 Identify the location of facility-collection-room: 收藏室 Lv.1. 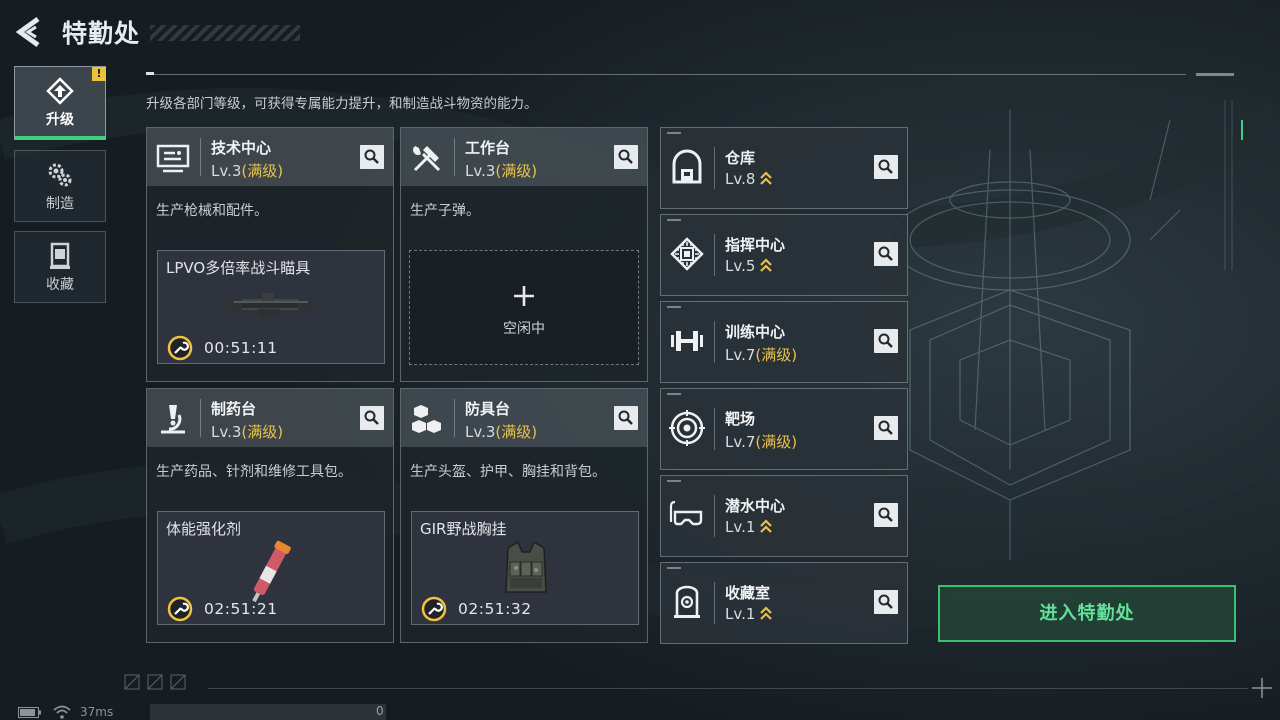
(784, 603).